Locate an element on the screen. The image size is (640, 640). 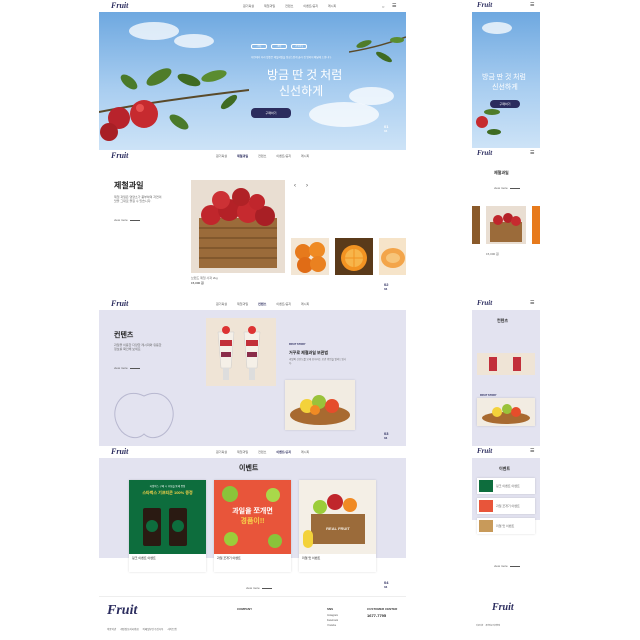
melon-image is located at coordinates (392, 256).